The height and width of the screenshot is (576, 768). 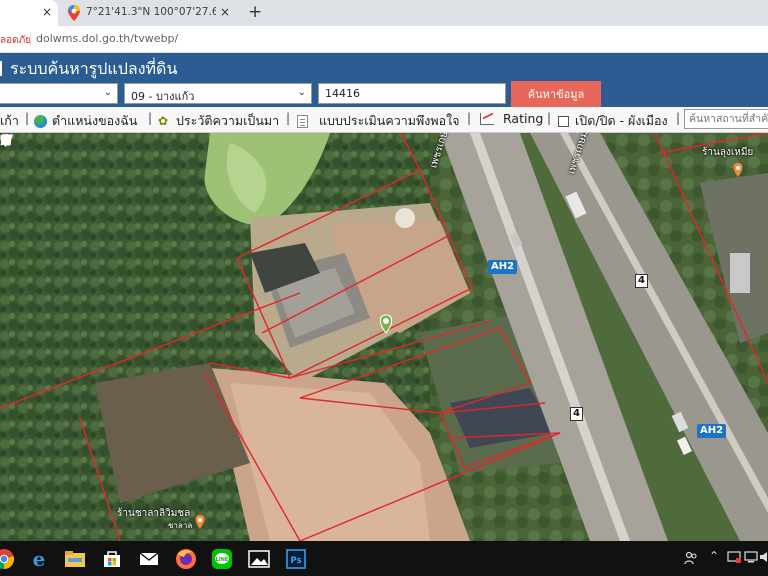 I want to click on browser-tab-strip: × 7°21'41.3"N 100°07'27.6"E - Goo × +, so click(x=384, y=13).